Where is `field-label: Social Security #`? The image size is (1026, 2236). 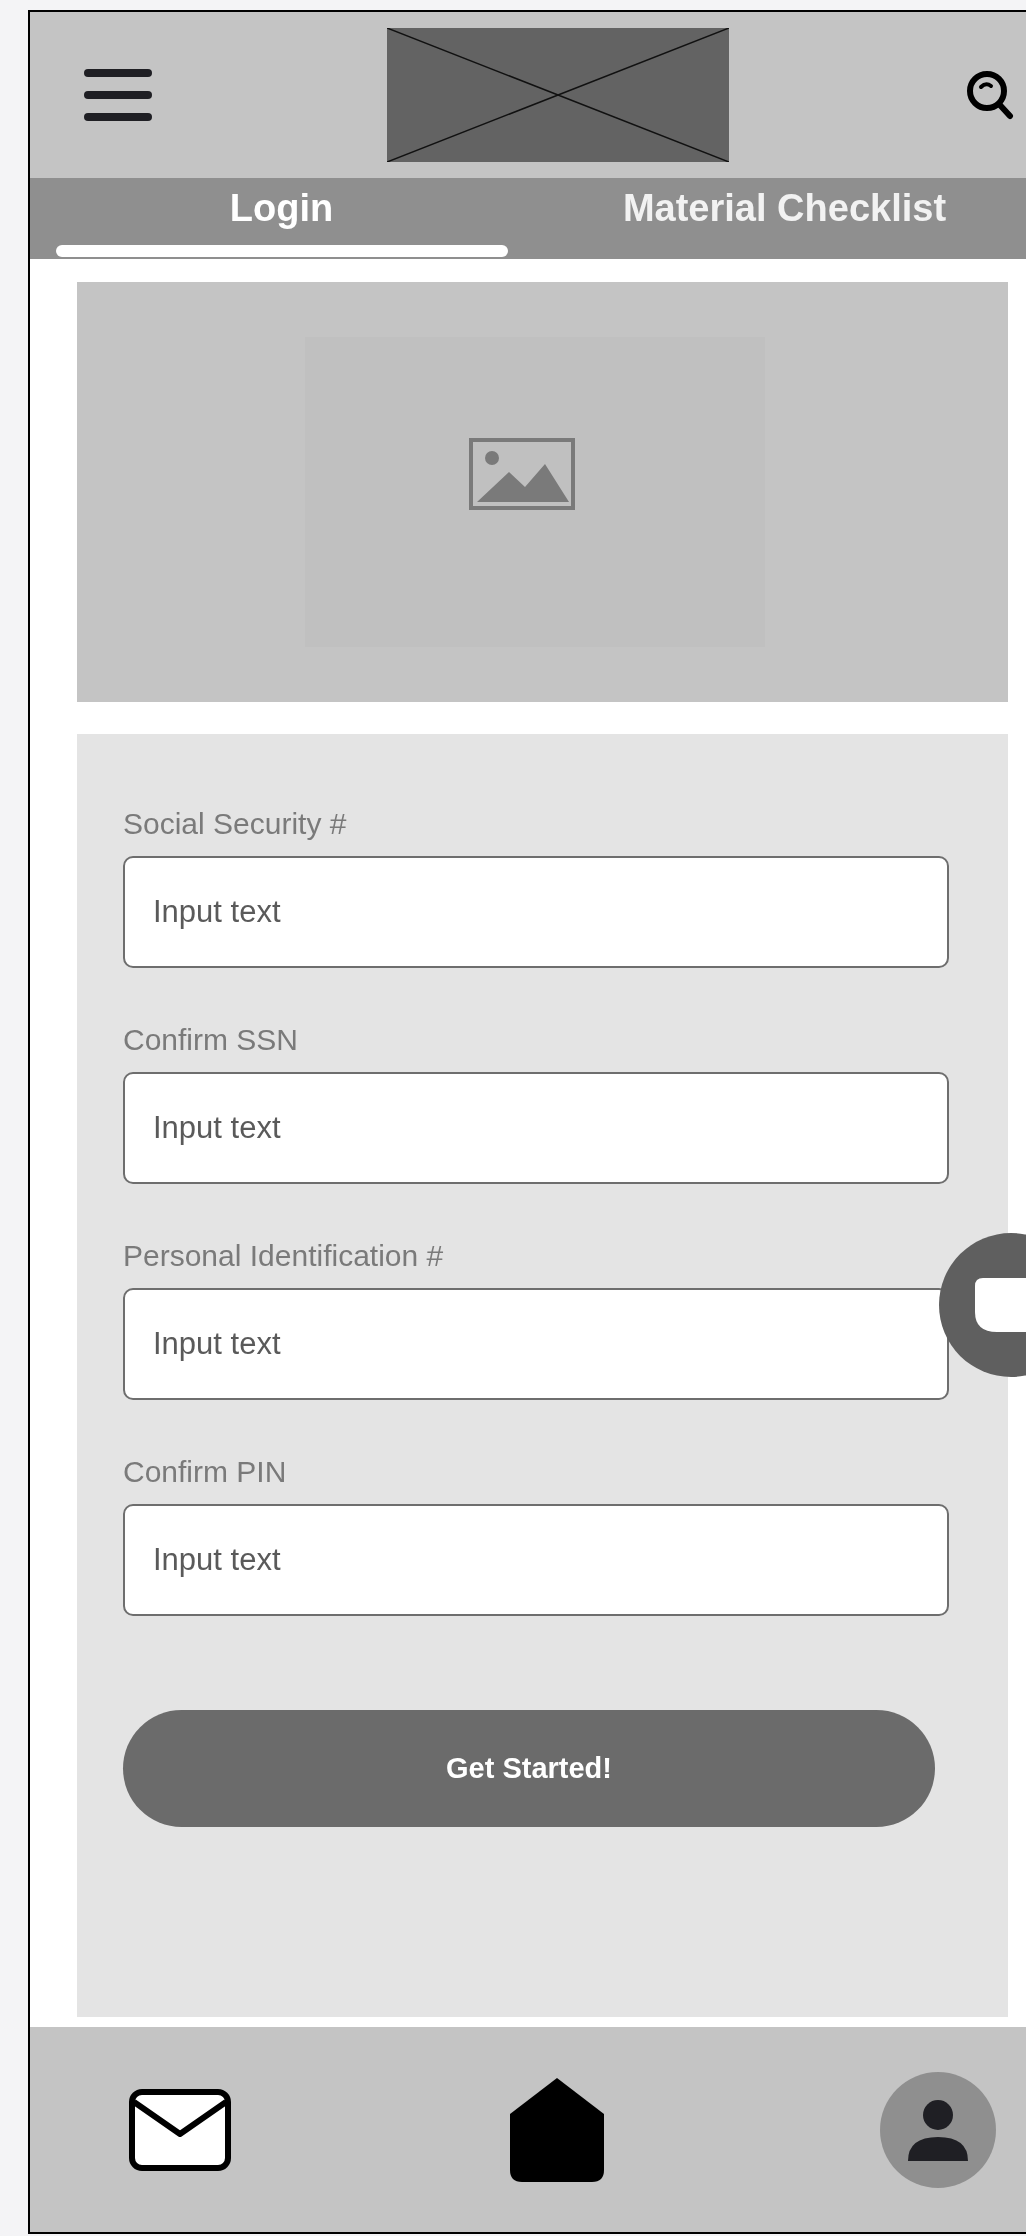
field-label: Social Security # is located at coordinates (235, 824).